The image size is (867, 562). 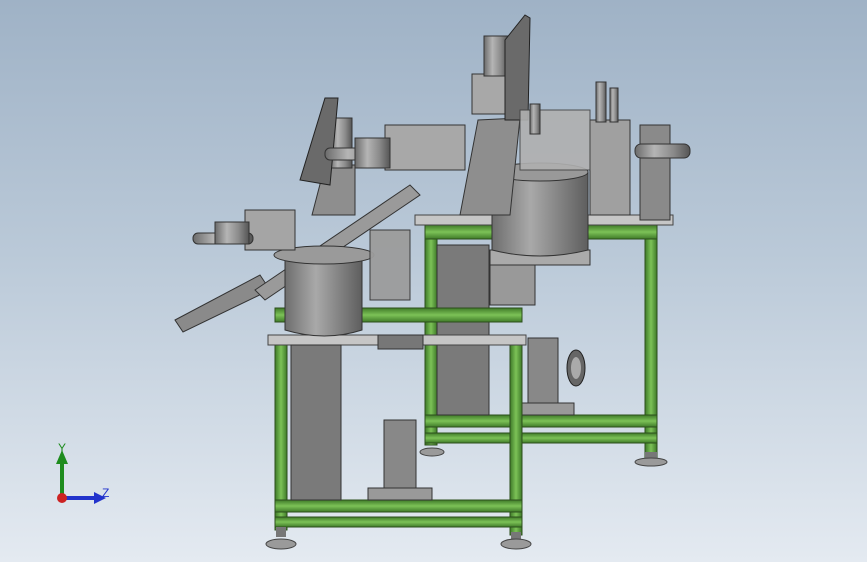 What do you see at coordinates (535, 119) in the screenshot?
I see `rear-small-rod` at bounding box center [535, 119].